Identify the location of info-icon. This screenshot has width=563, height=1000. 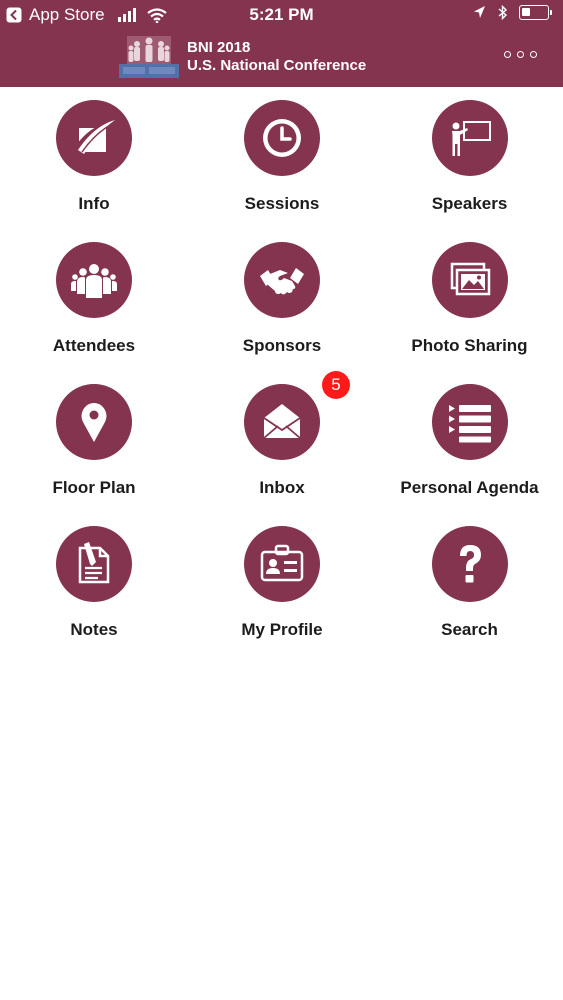
(94, 138).